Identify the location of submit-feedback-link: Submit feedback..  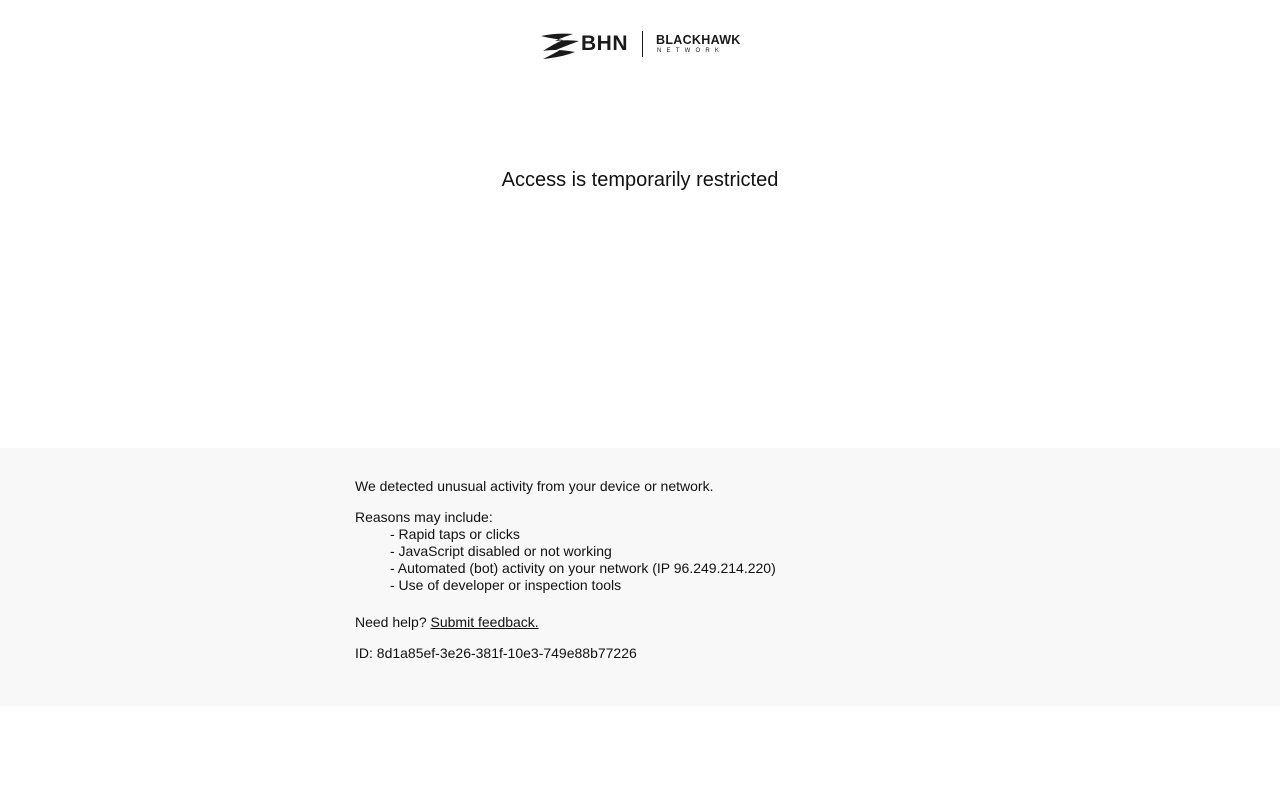
(485, 622).